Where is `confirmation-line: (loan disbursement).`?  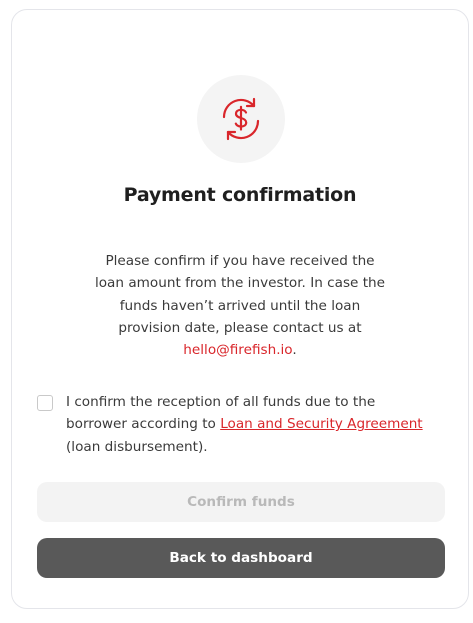
confirmation-line: (loan disbursement). is located at coordinates (137, 446).